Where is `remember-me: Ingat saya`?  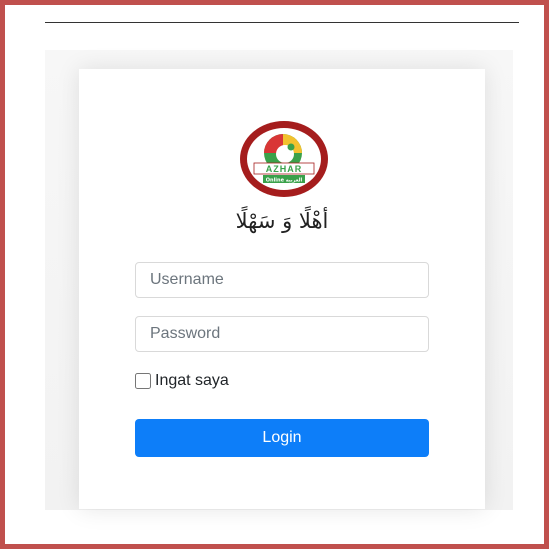
remember-me: Ingat saya is located at coordinates (182, 381).